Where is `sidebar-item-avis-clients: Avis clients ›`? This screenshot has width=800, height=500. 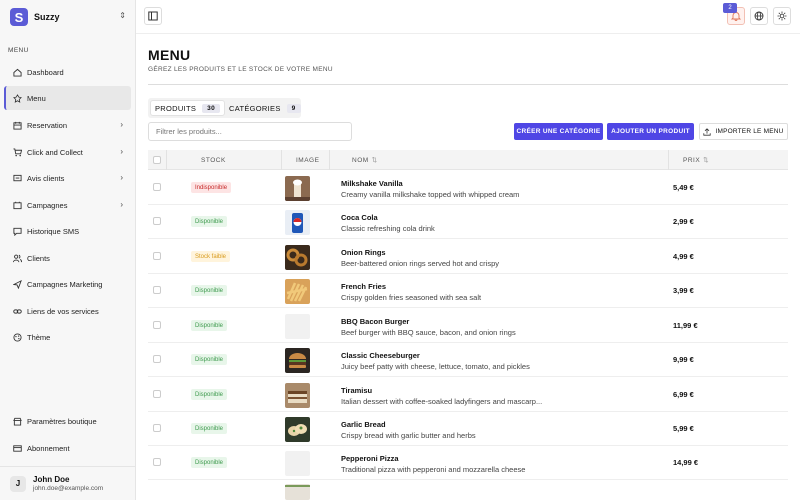 sidebar-item-avis-clients: Avis clients › is located at coordinates (67, 178).